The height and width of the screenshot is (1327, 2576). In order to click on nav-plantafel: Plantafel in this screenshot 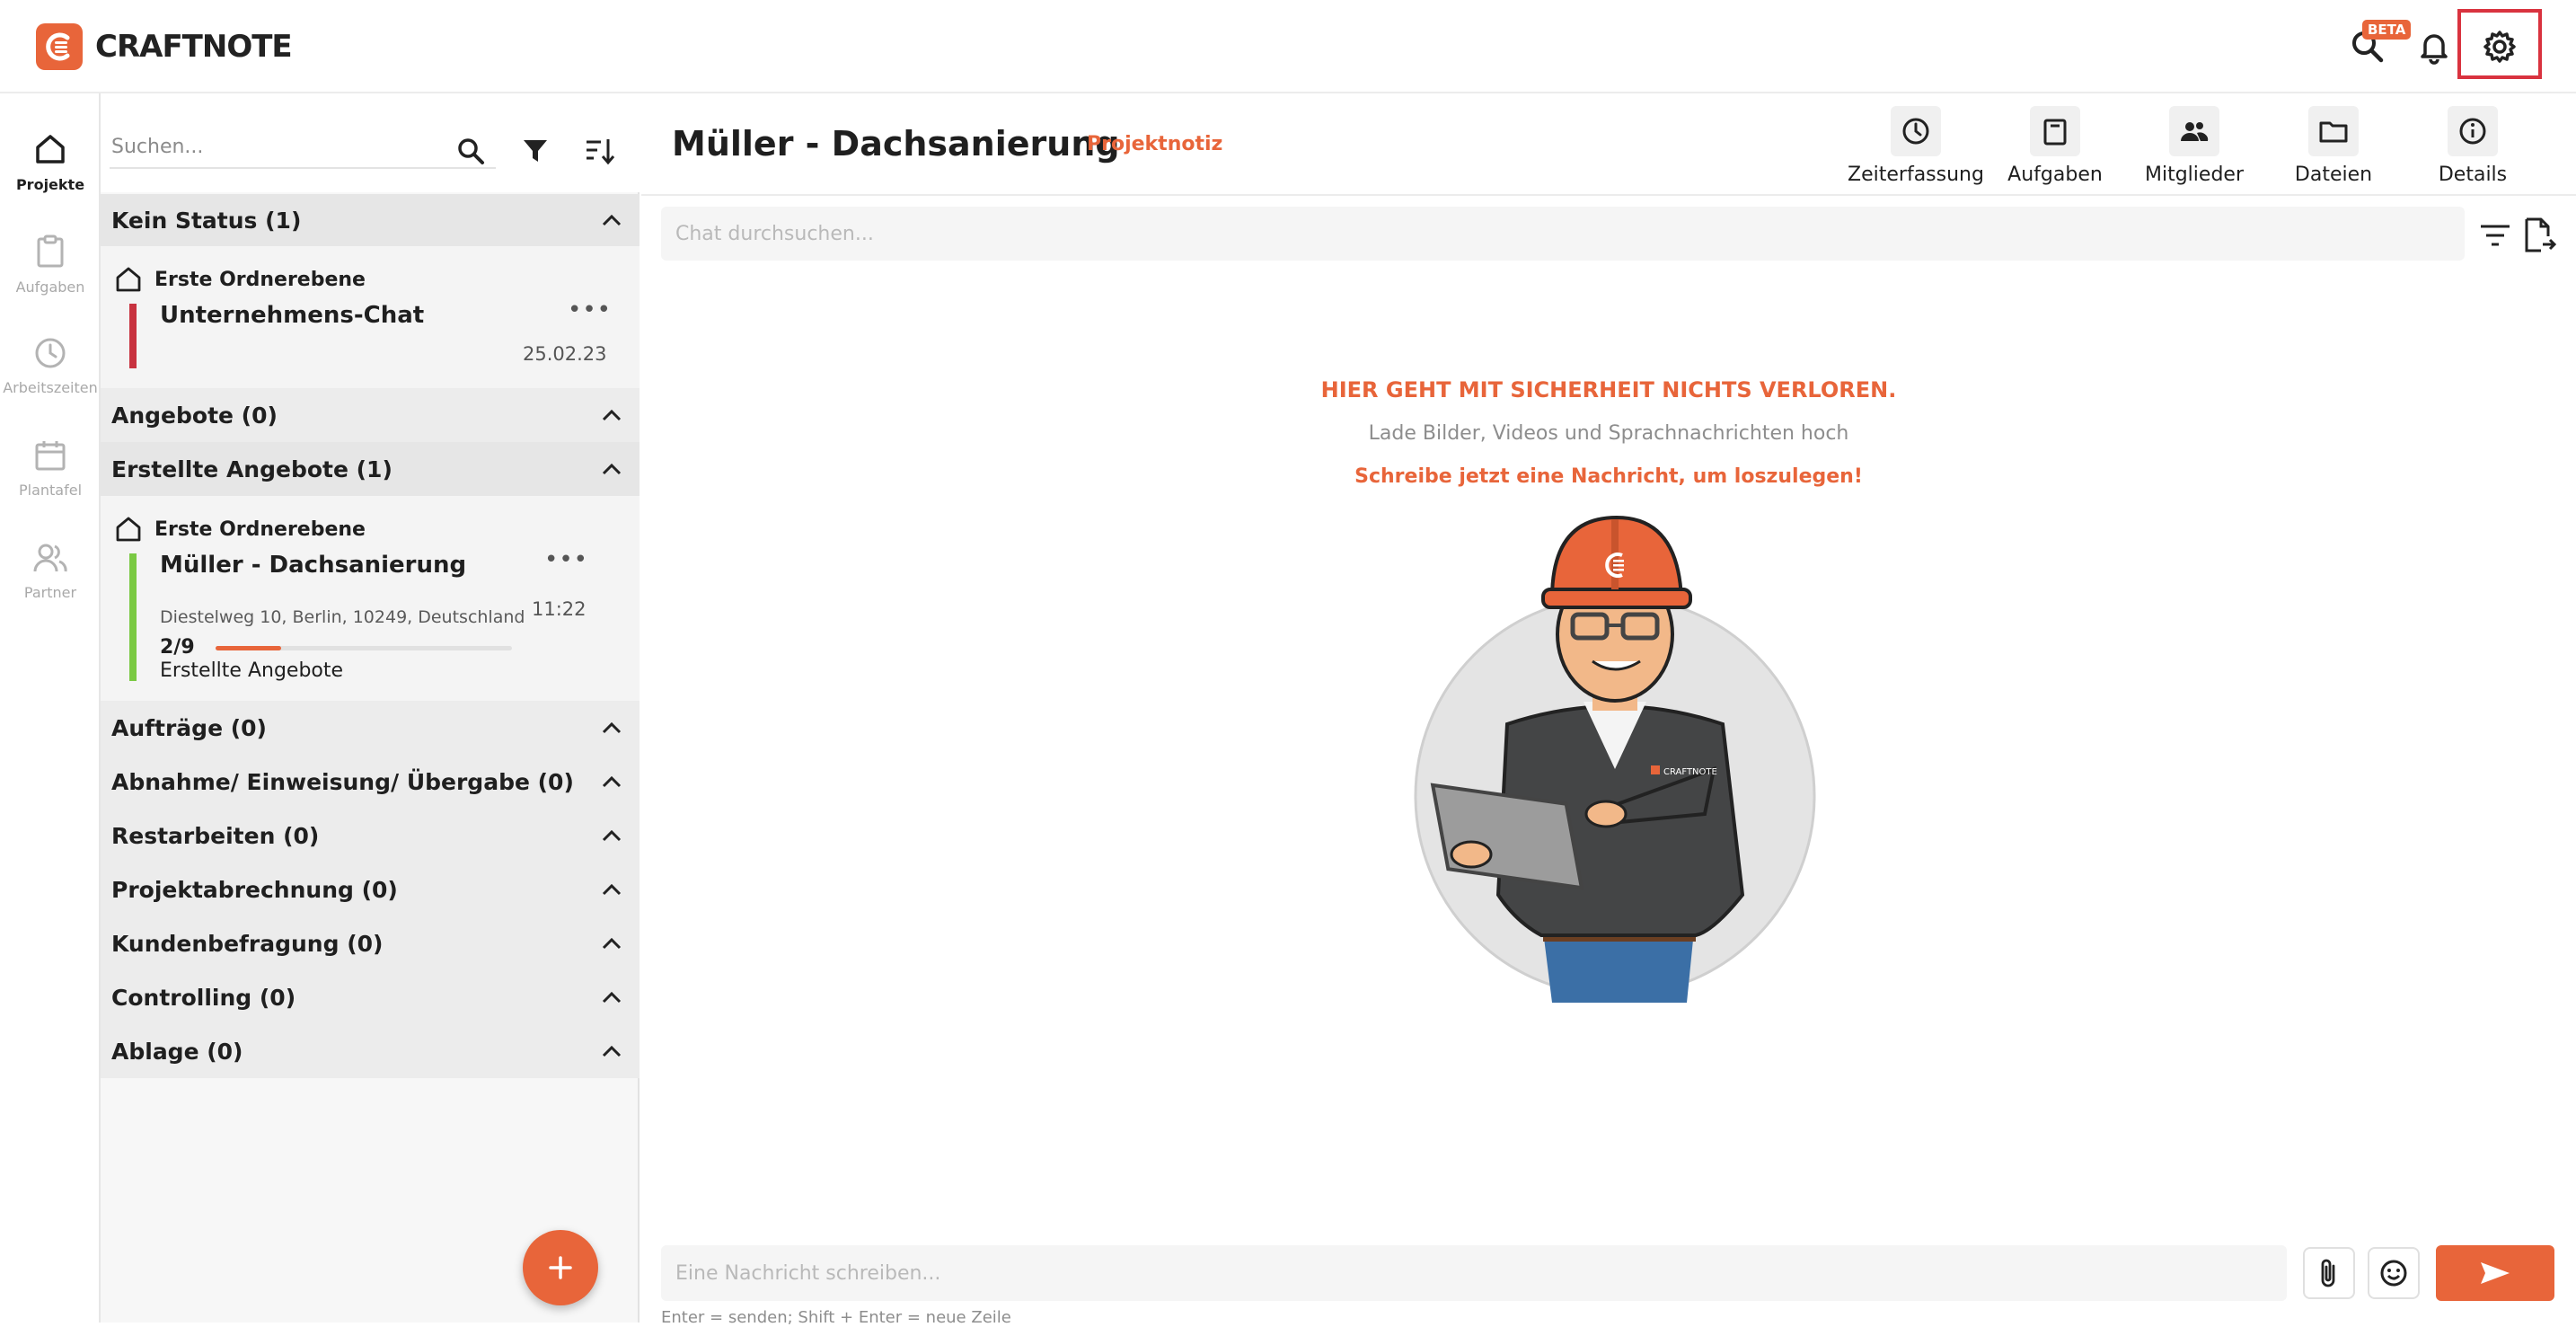, I will do `click(50, 481)`.